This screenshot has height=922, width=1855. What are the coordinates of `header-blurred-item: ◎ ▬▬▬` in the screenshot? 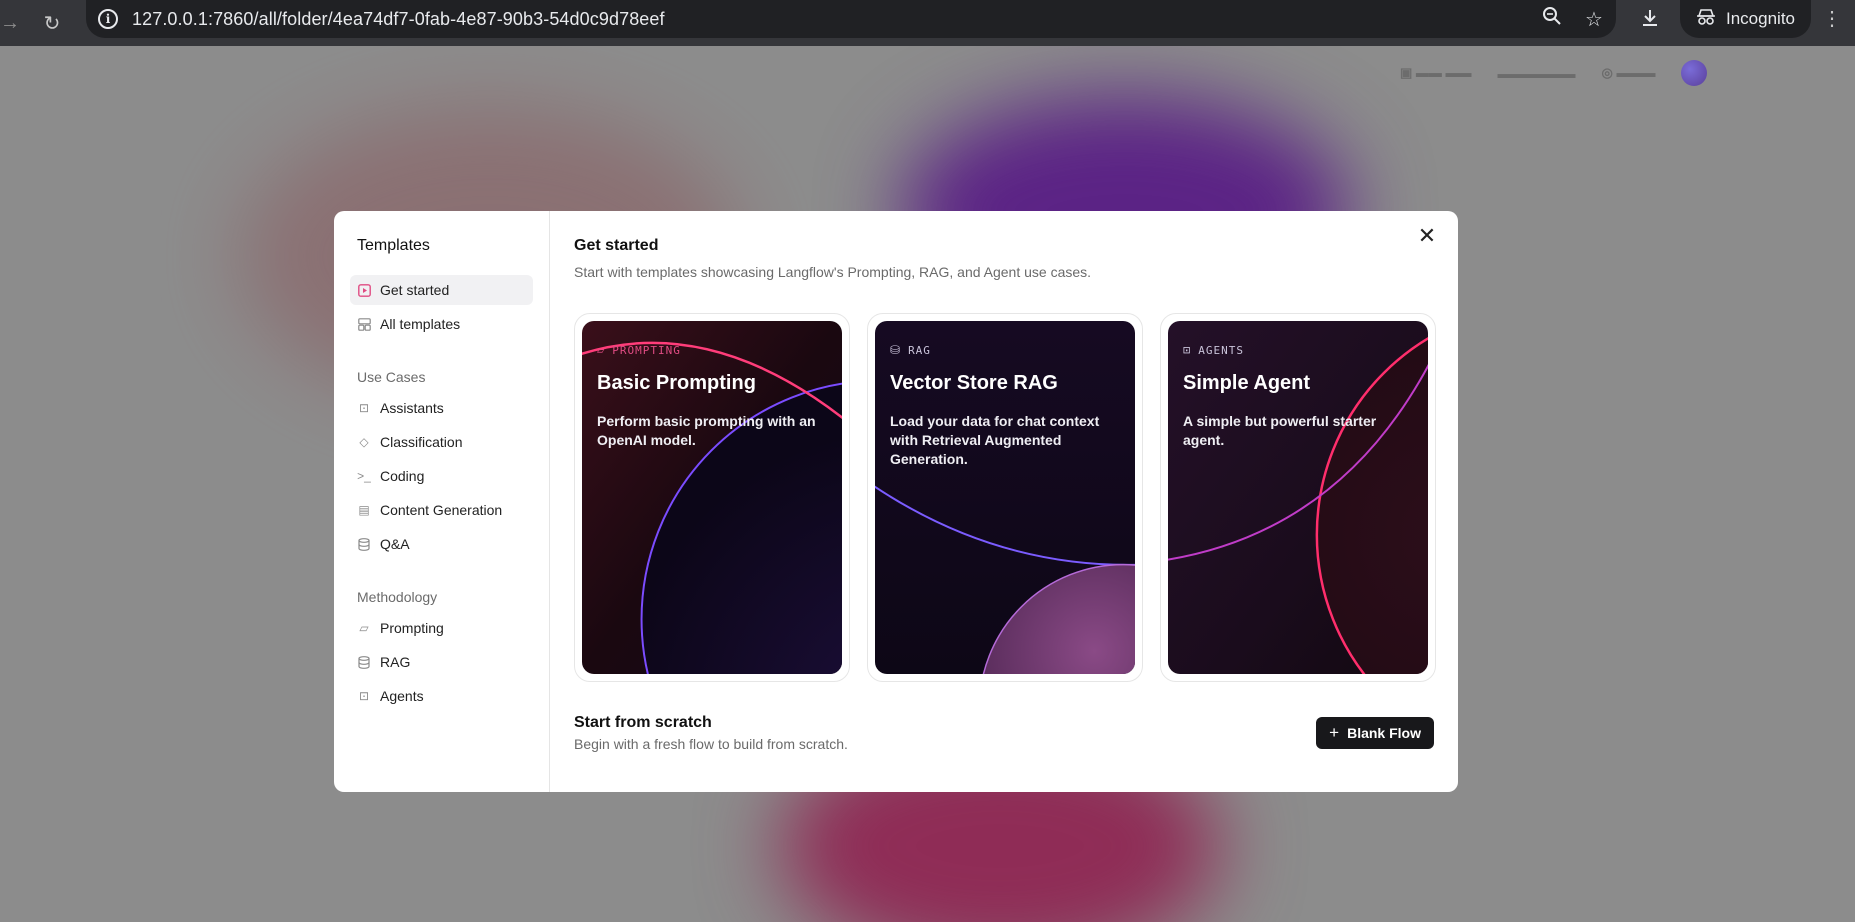 It's located at (1628, 72).